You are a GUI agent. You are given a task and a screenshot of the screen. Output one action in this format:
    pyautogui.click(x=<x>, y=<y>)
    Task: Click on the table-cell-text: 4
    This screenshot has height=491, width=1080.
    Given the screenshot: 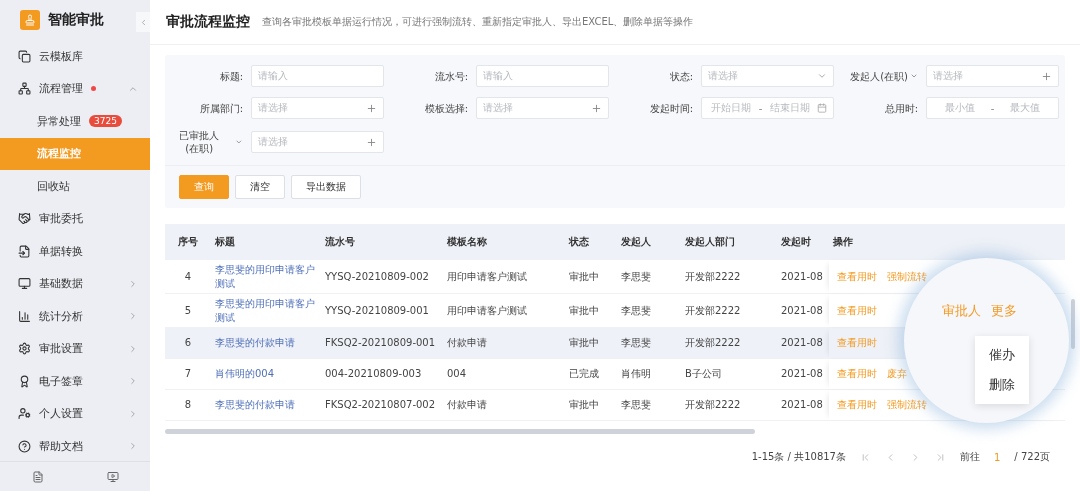 What is the action you would take?
    pyautogui.click(x=188, y=276)
    